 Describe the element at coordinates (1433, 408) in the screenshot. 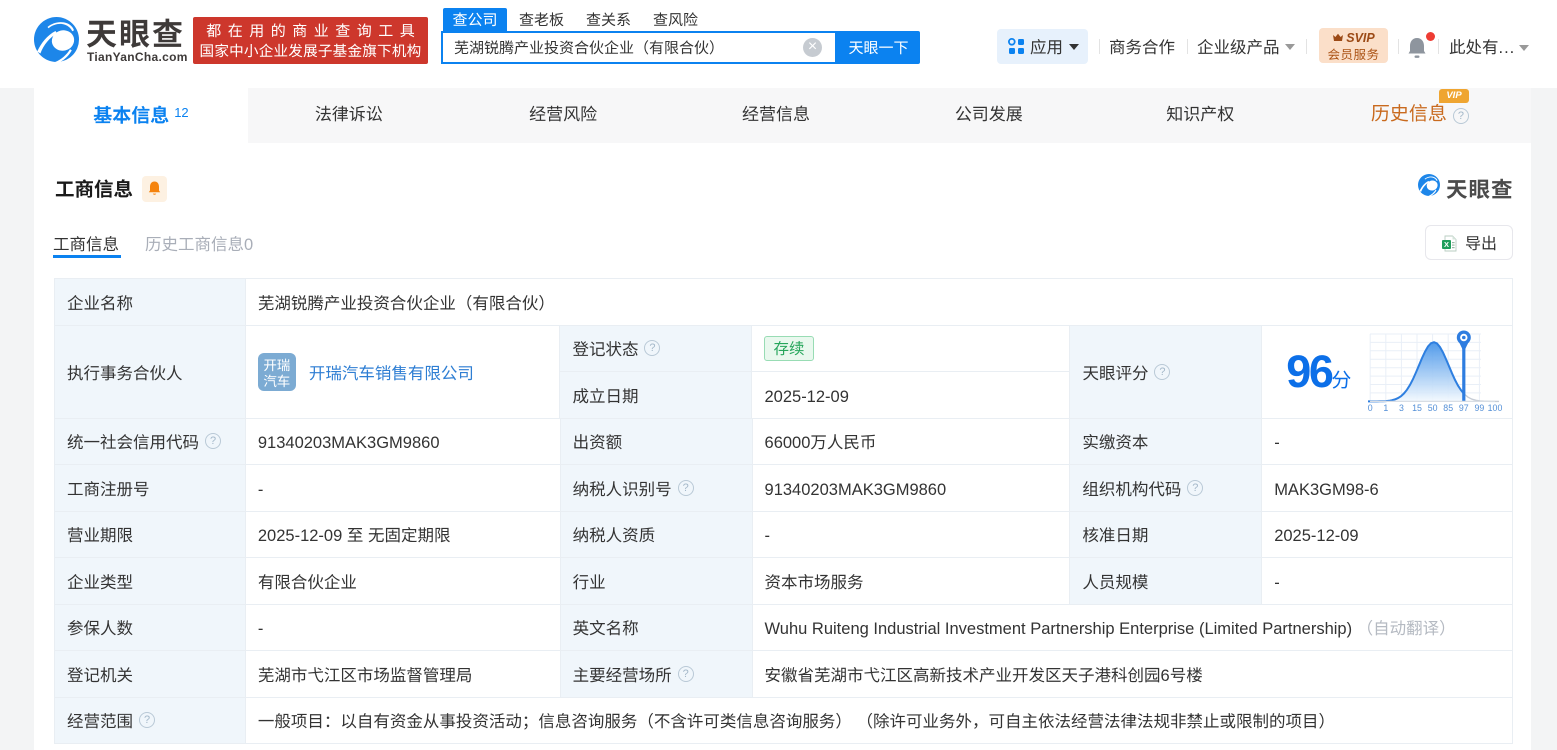

I see `svg-text: 50` at that location.